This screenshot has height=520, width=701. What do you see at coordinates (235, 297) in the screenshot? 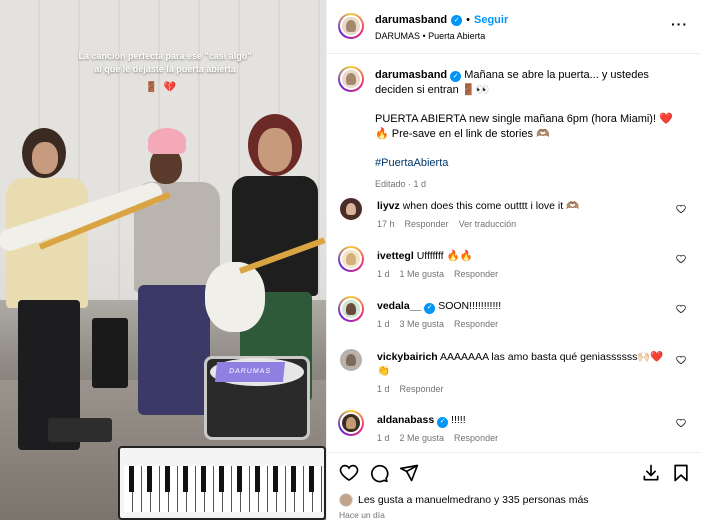
I see `bass-guitar` at bounding box center [235, 297].